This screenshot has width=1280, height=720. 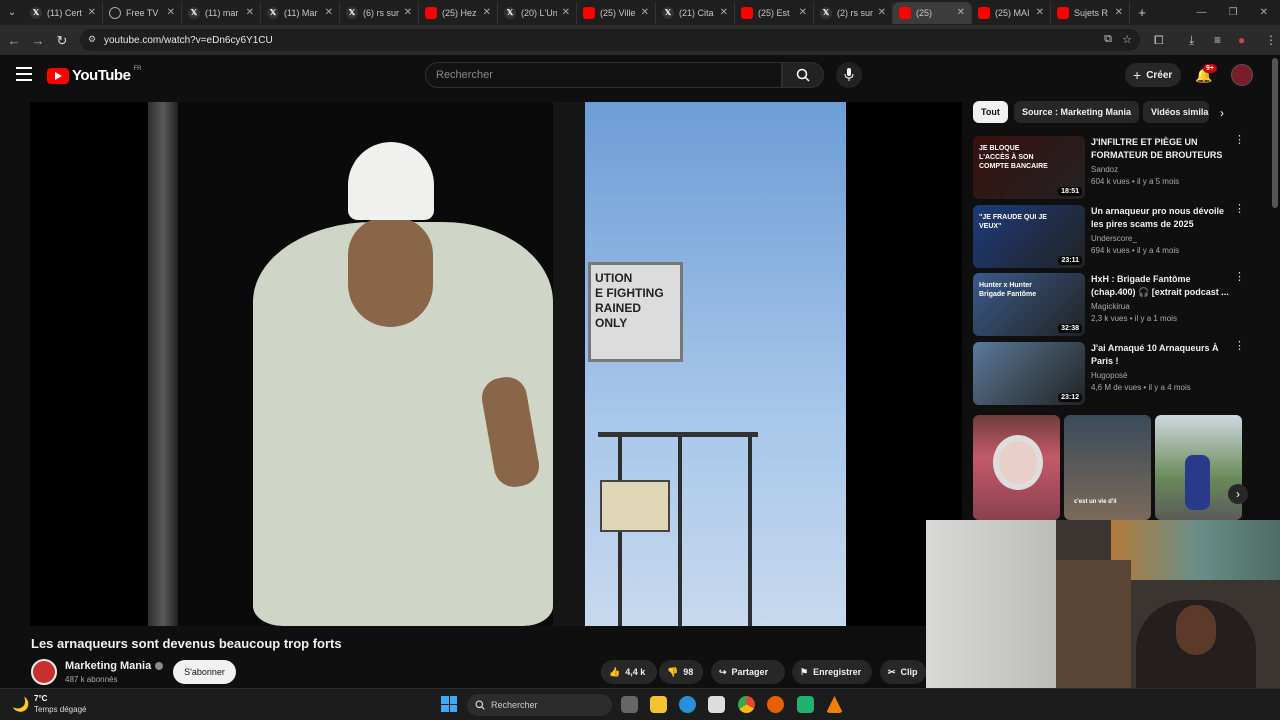 I want to click on browser-tab: (25) Est ✕, so click(x=774, y=12).